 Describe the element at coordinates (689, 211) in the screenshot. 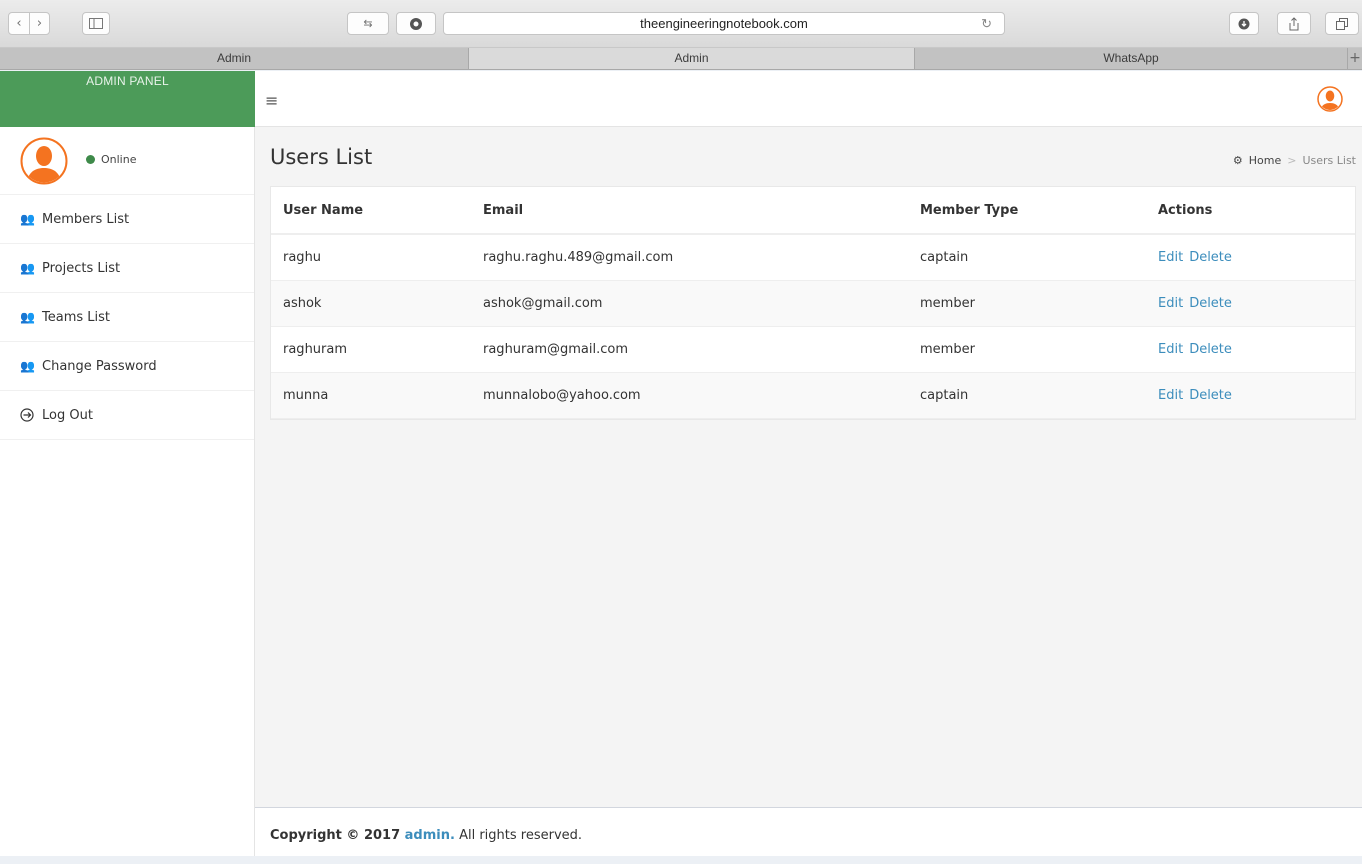

I see `column-header-email: Email` at that location.